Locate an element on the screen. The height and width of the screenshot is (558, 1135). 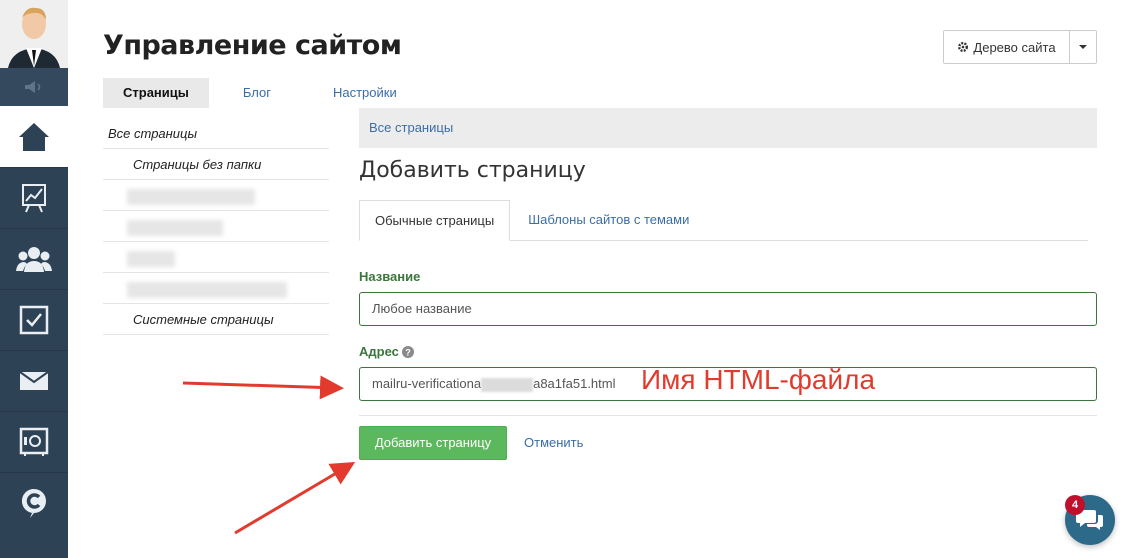
checkbox-icon is located at coordinates (34, 320).